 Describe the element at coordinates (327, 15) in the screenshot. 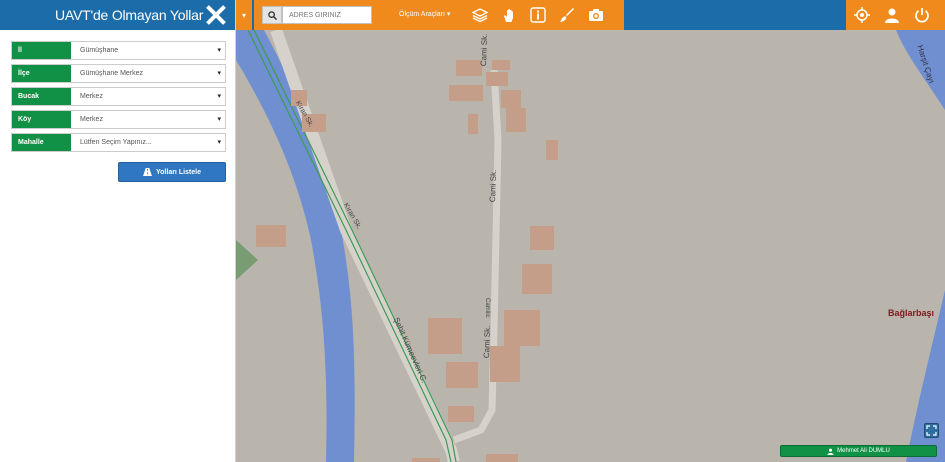

I see `address-search-input` at that location.